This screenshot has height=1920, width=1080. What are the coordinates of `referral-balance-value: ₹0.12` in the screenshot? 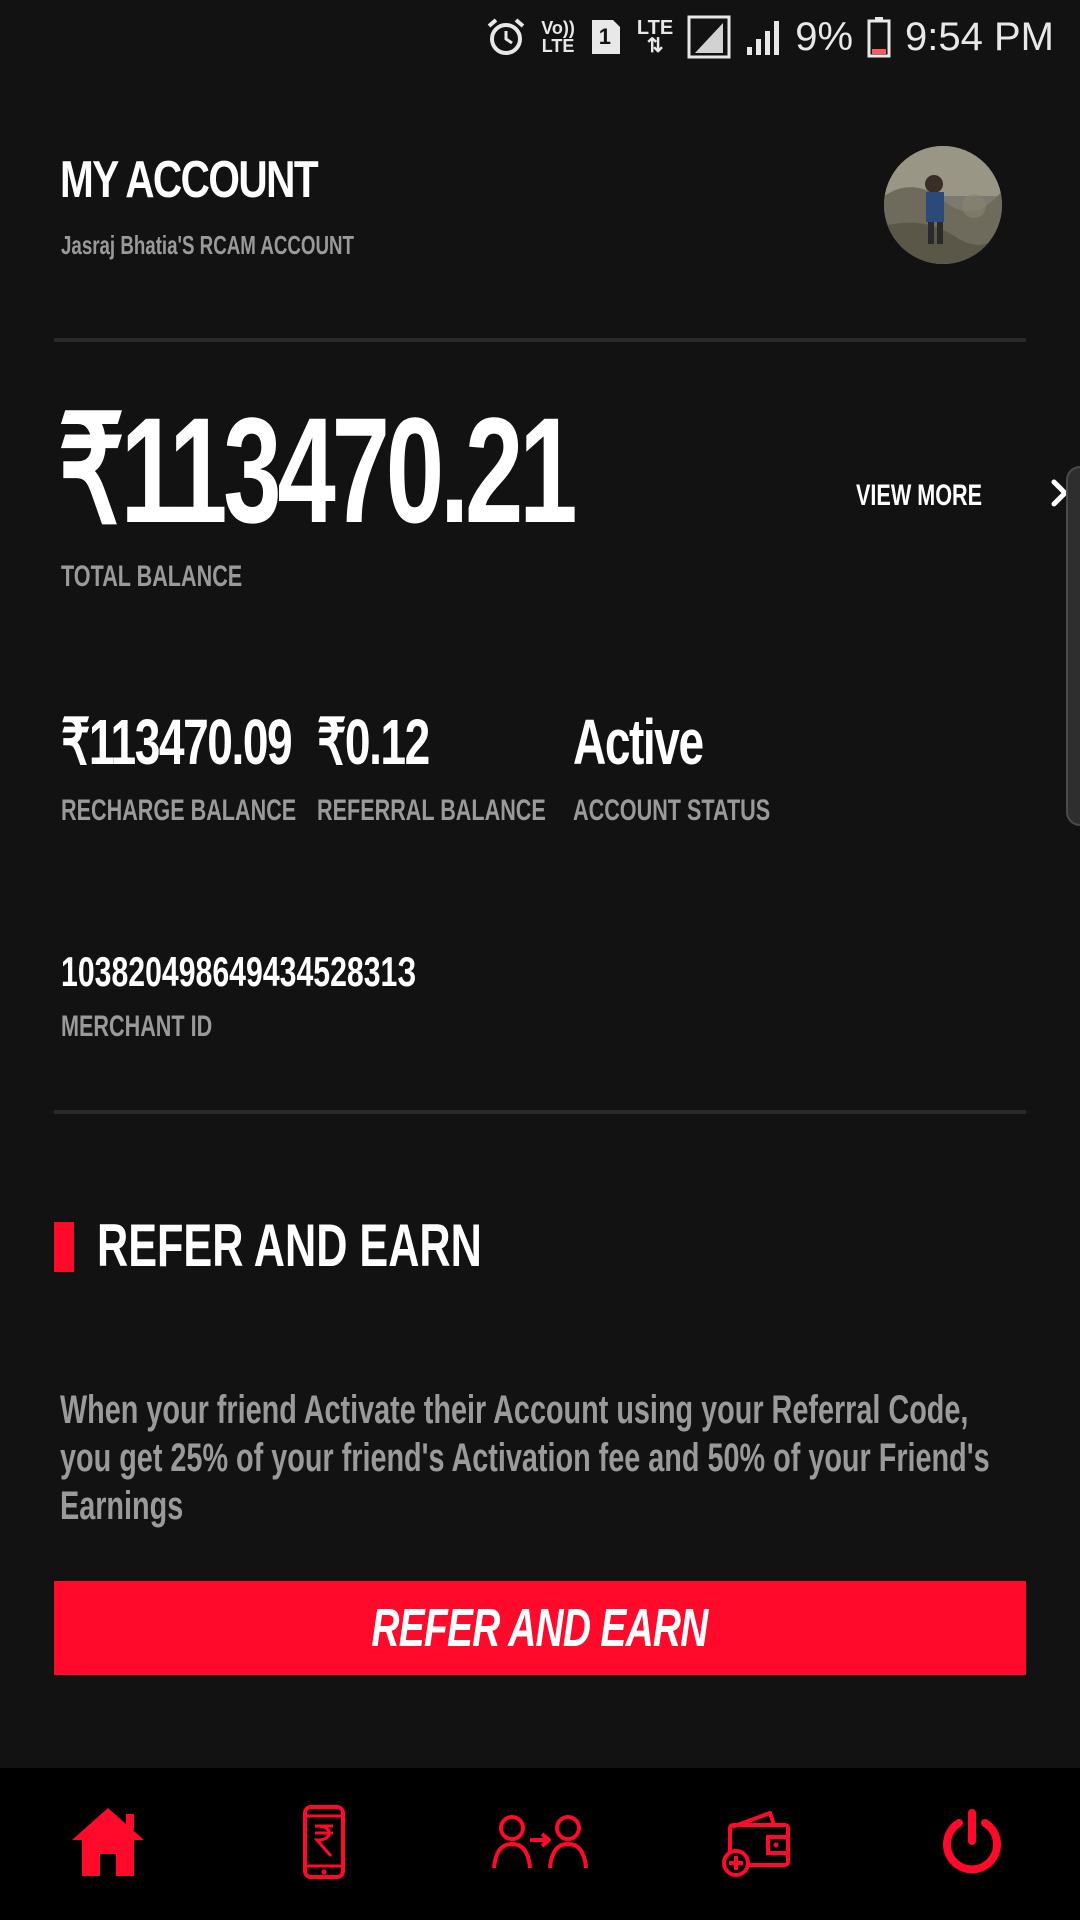 It's located at (373, 742).